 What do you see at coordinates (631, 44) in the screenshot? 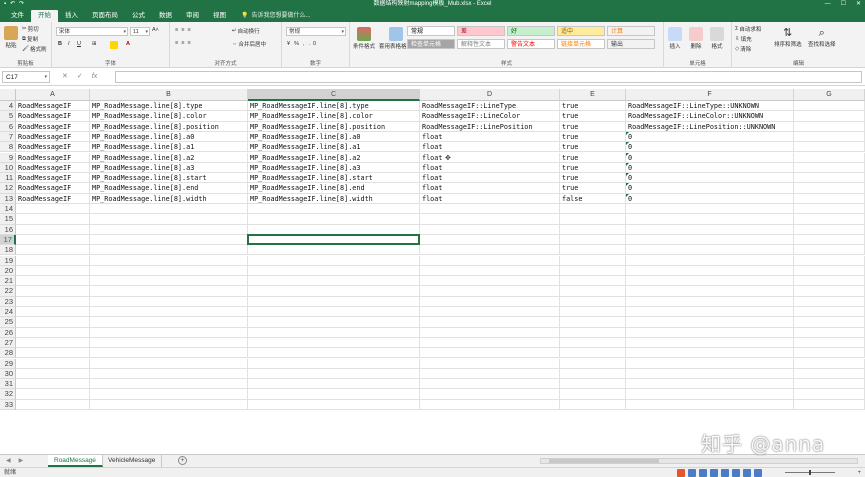
I see `cell-style-9: 输出` at bounding box center [631, 44].